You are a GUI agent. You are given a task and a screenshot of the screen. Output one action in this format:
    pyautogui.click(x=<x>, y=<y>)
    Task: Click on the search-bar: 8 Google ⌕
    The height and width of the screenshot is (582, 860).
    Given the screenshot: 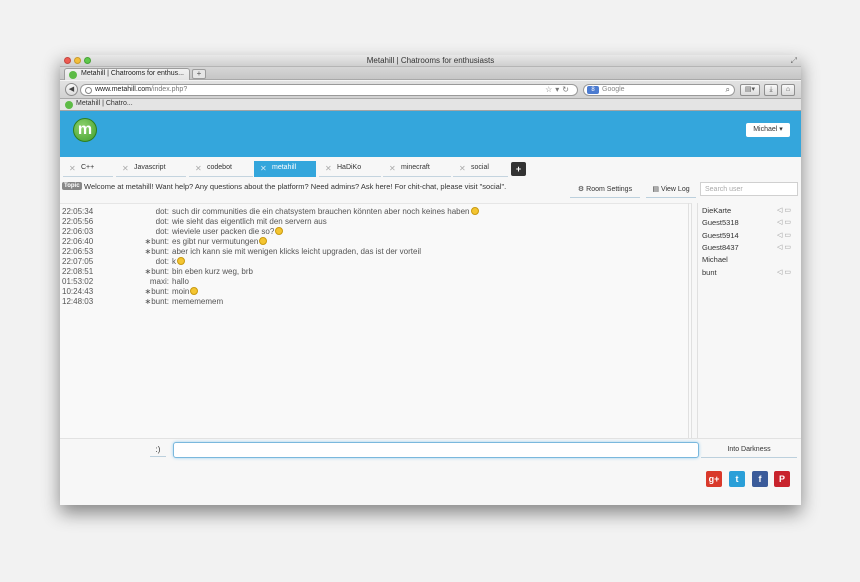 What is the action you would take?
    pyautogui.click(x=659, y=90)
    